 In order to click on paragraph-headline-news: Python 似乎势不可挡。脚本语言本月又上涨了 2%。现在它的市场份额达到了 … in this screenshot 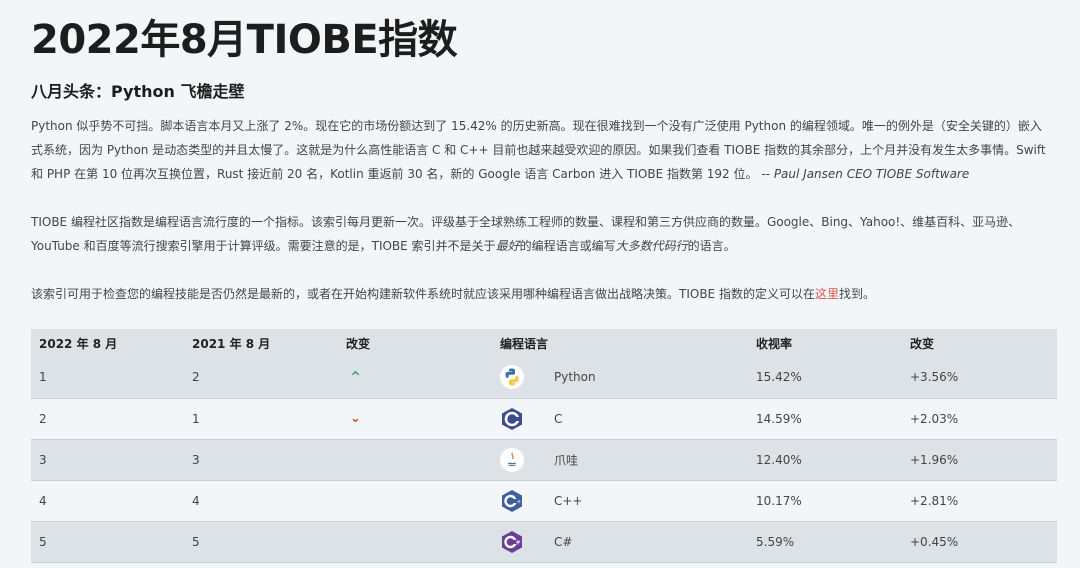, I will do `click(541, 150)`.